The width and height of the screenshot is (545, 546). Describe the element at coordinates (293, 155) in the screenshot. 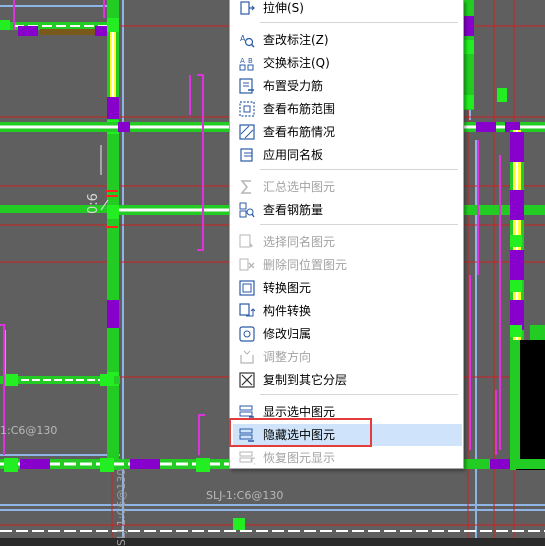

I see `menu-item-label: 应用同名板` at that location.